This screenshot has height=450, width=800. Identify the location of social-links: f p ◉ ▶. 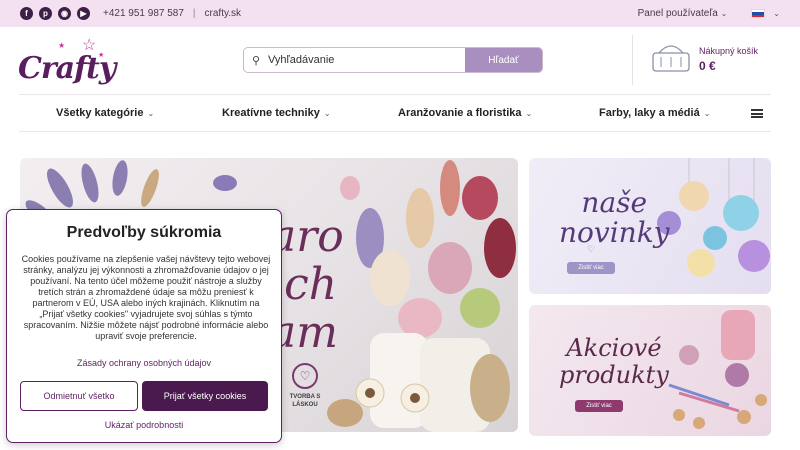
(55, 13).